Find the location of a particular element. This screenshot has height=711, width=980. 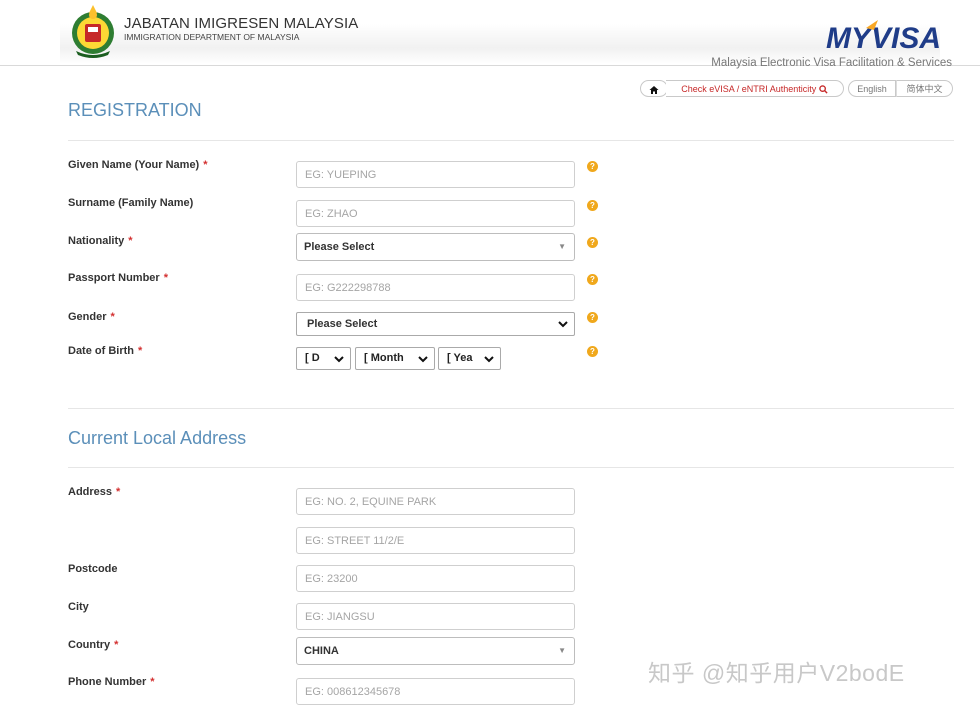

nationality-select: Please Select ▼ is located at coordinates (435, 247).